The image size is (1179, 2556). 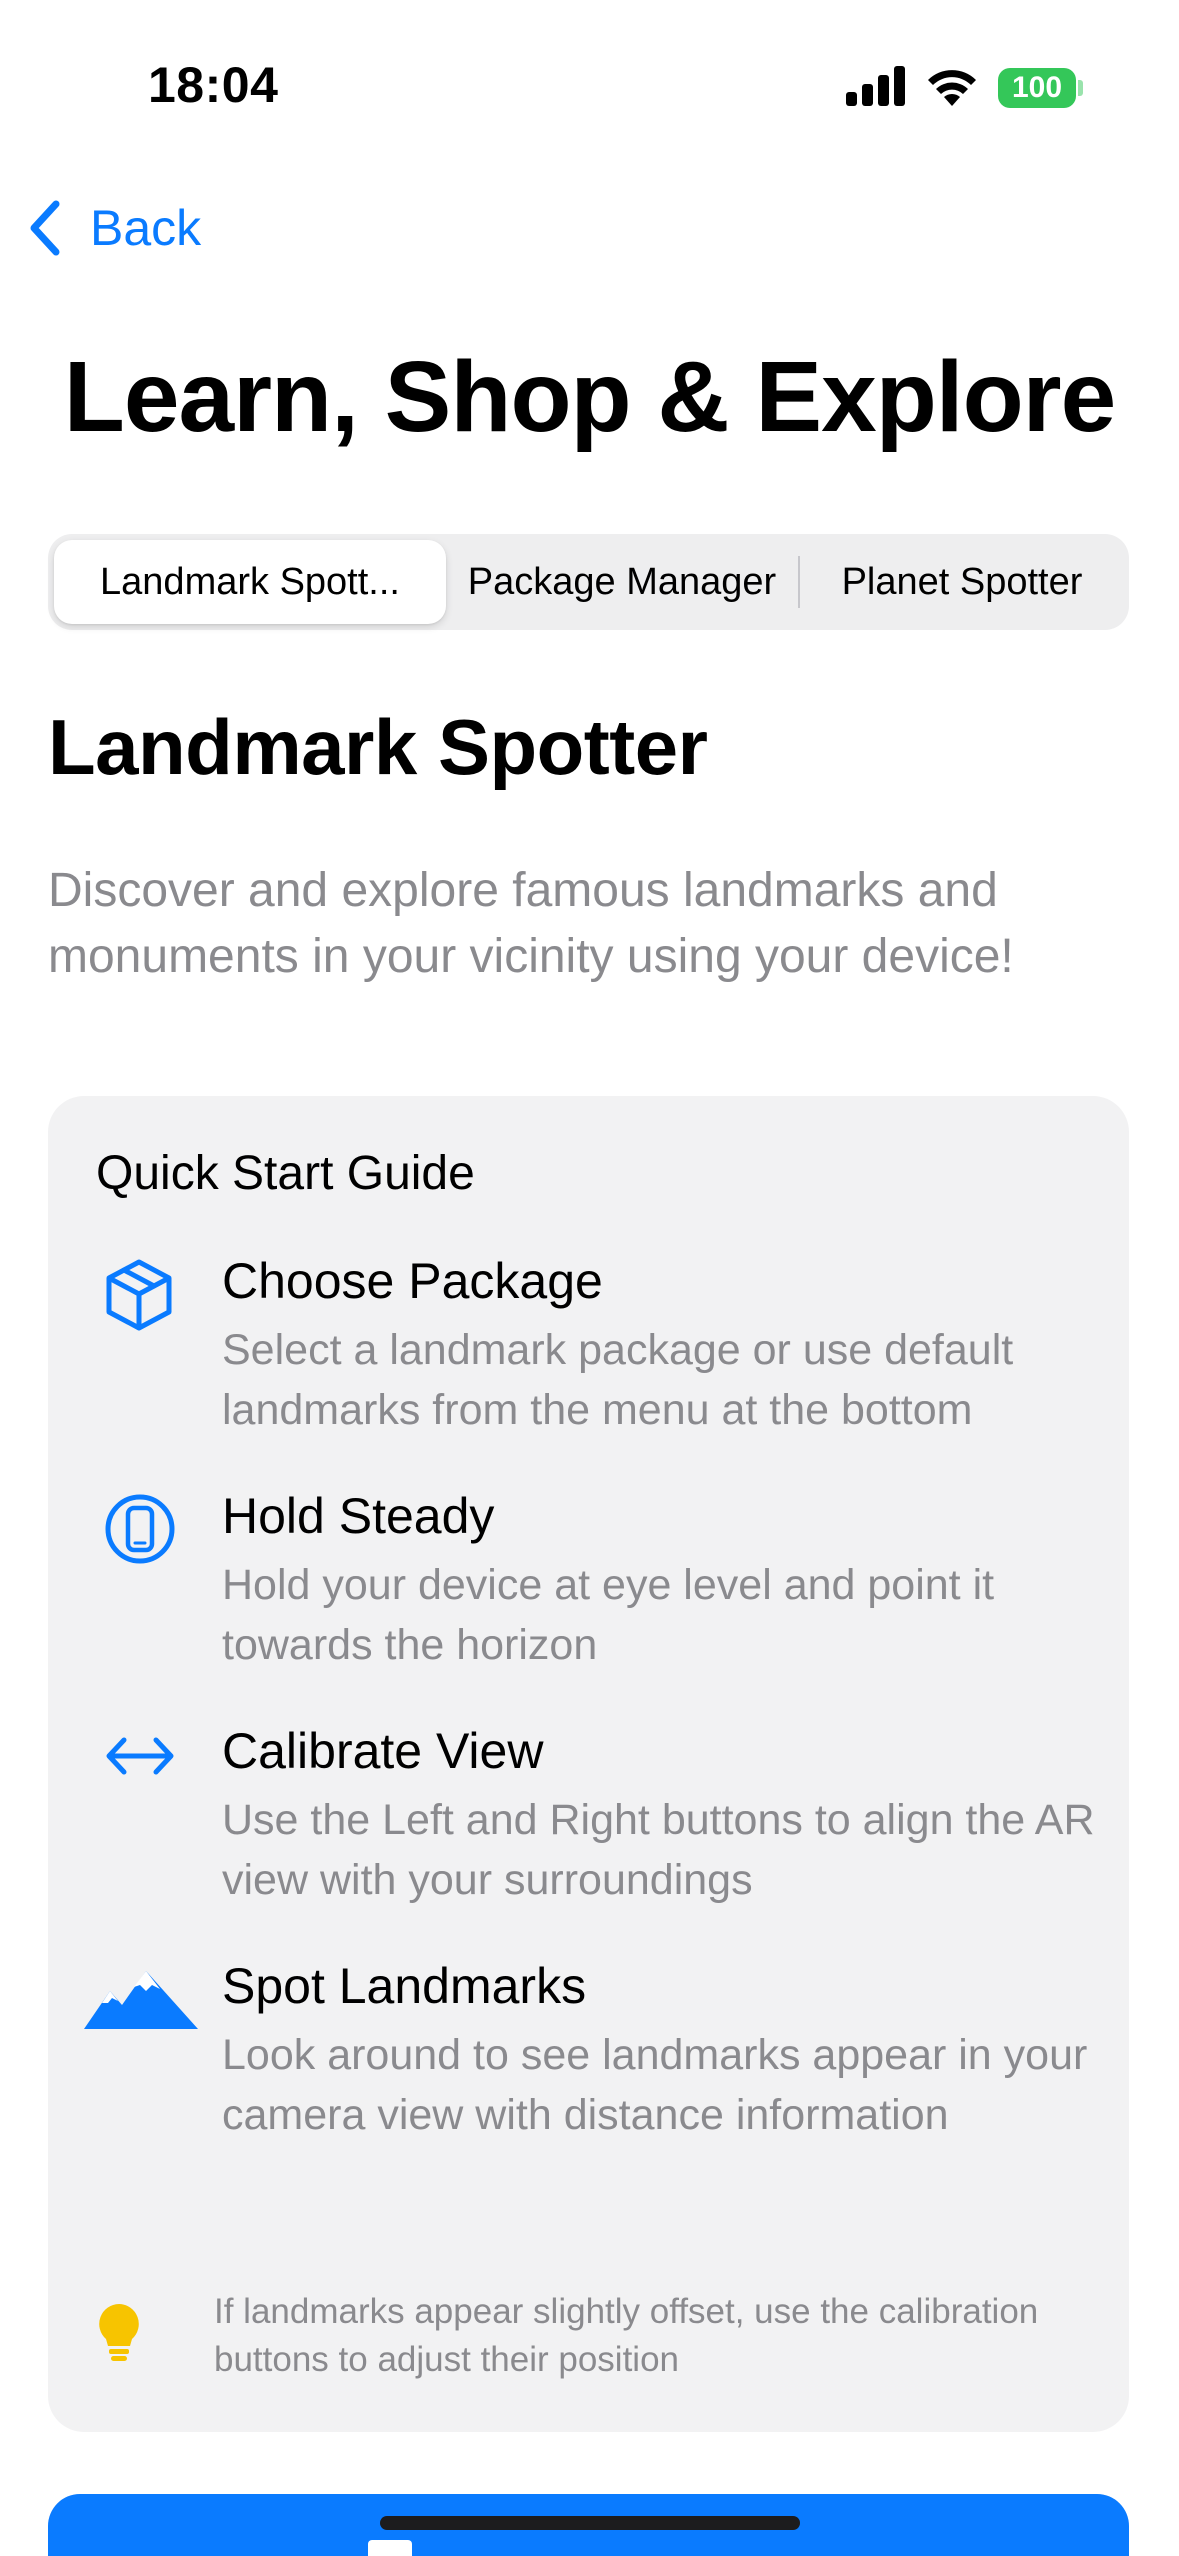 What do you see at coordinates (404, 1986) in the screenshot?
I see `step-title: Spot Landmarks` at bounding box center [404, 1986].